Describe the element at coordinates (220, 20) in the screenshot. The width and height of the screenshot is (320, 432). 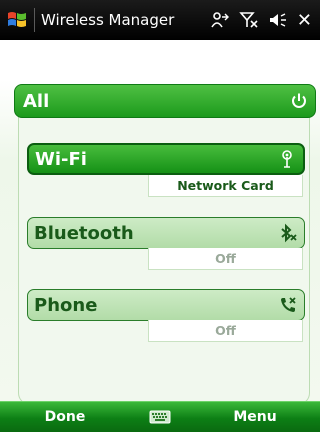
I see `connectivity-icon` at that location.